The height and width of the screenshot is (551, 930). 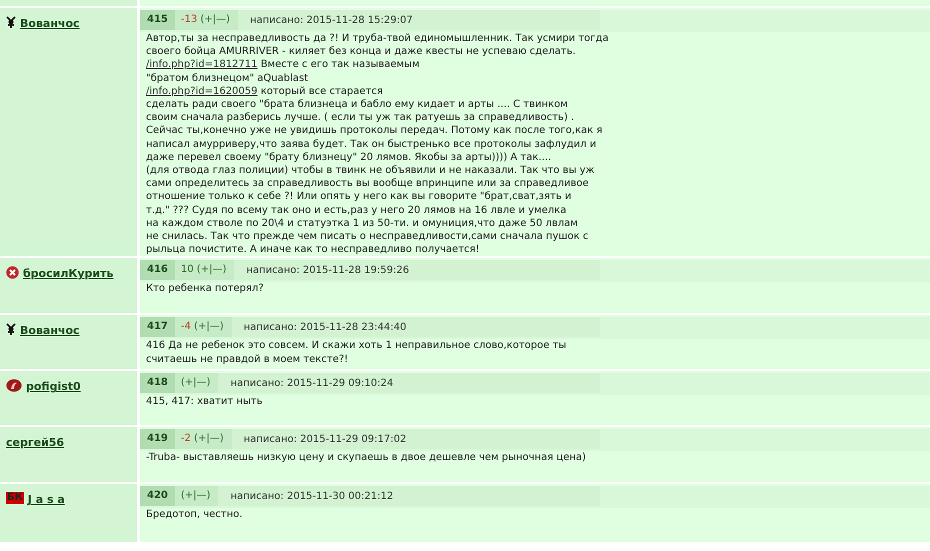 What do you see at coordinates (205, 289) in the screenshot?
I see `post-text: Кто ребенка потерял?` at bounding box center [205, 289].